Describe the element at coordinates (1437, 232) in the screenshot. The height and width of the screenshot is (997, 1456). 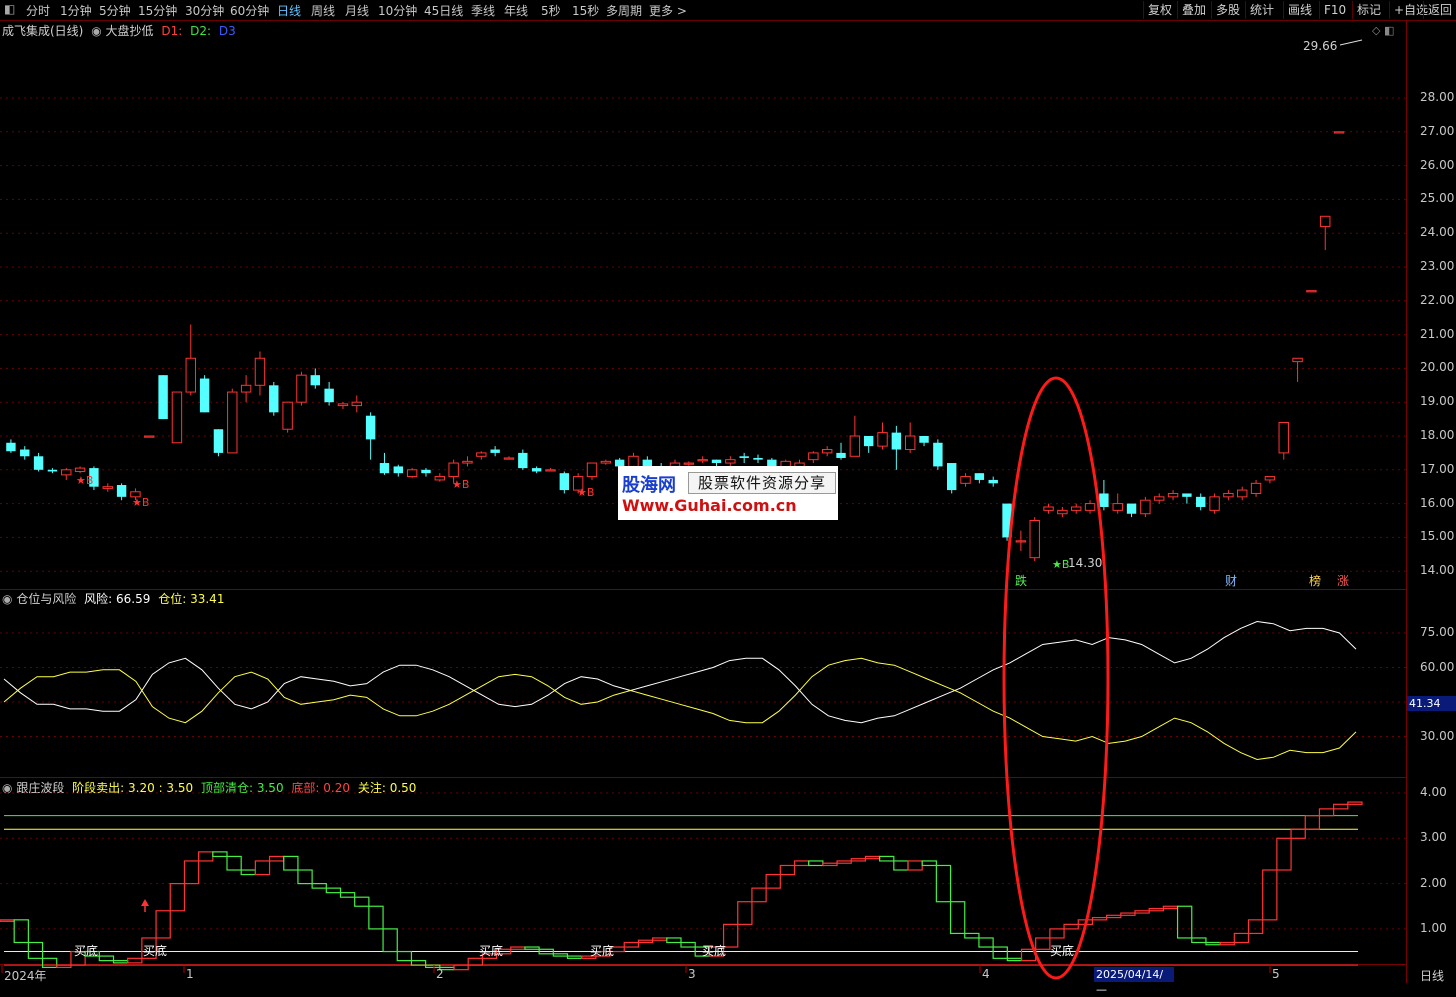
I see `price-tick-label: 24.00` at that location.